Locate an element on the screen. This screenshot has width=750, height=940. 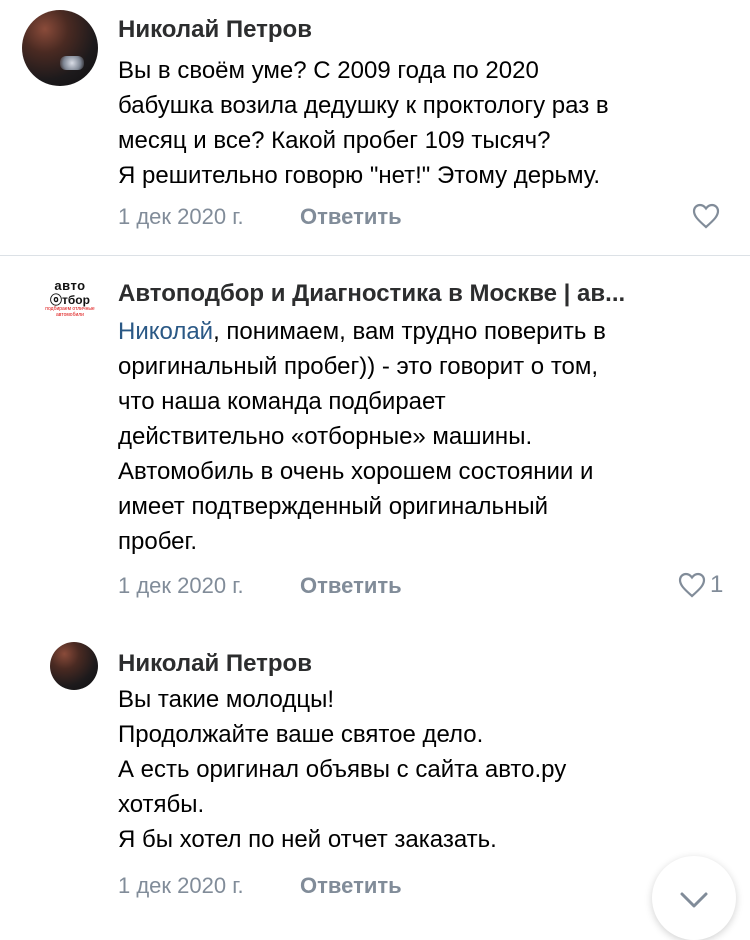
like-button is located at coordinates (706, 216).